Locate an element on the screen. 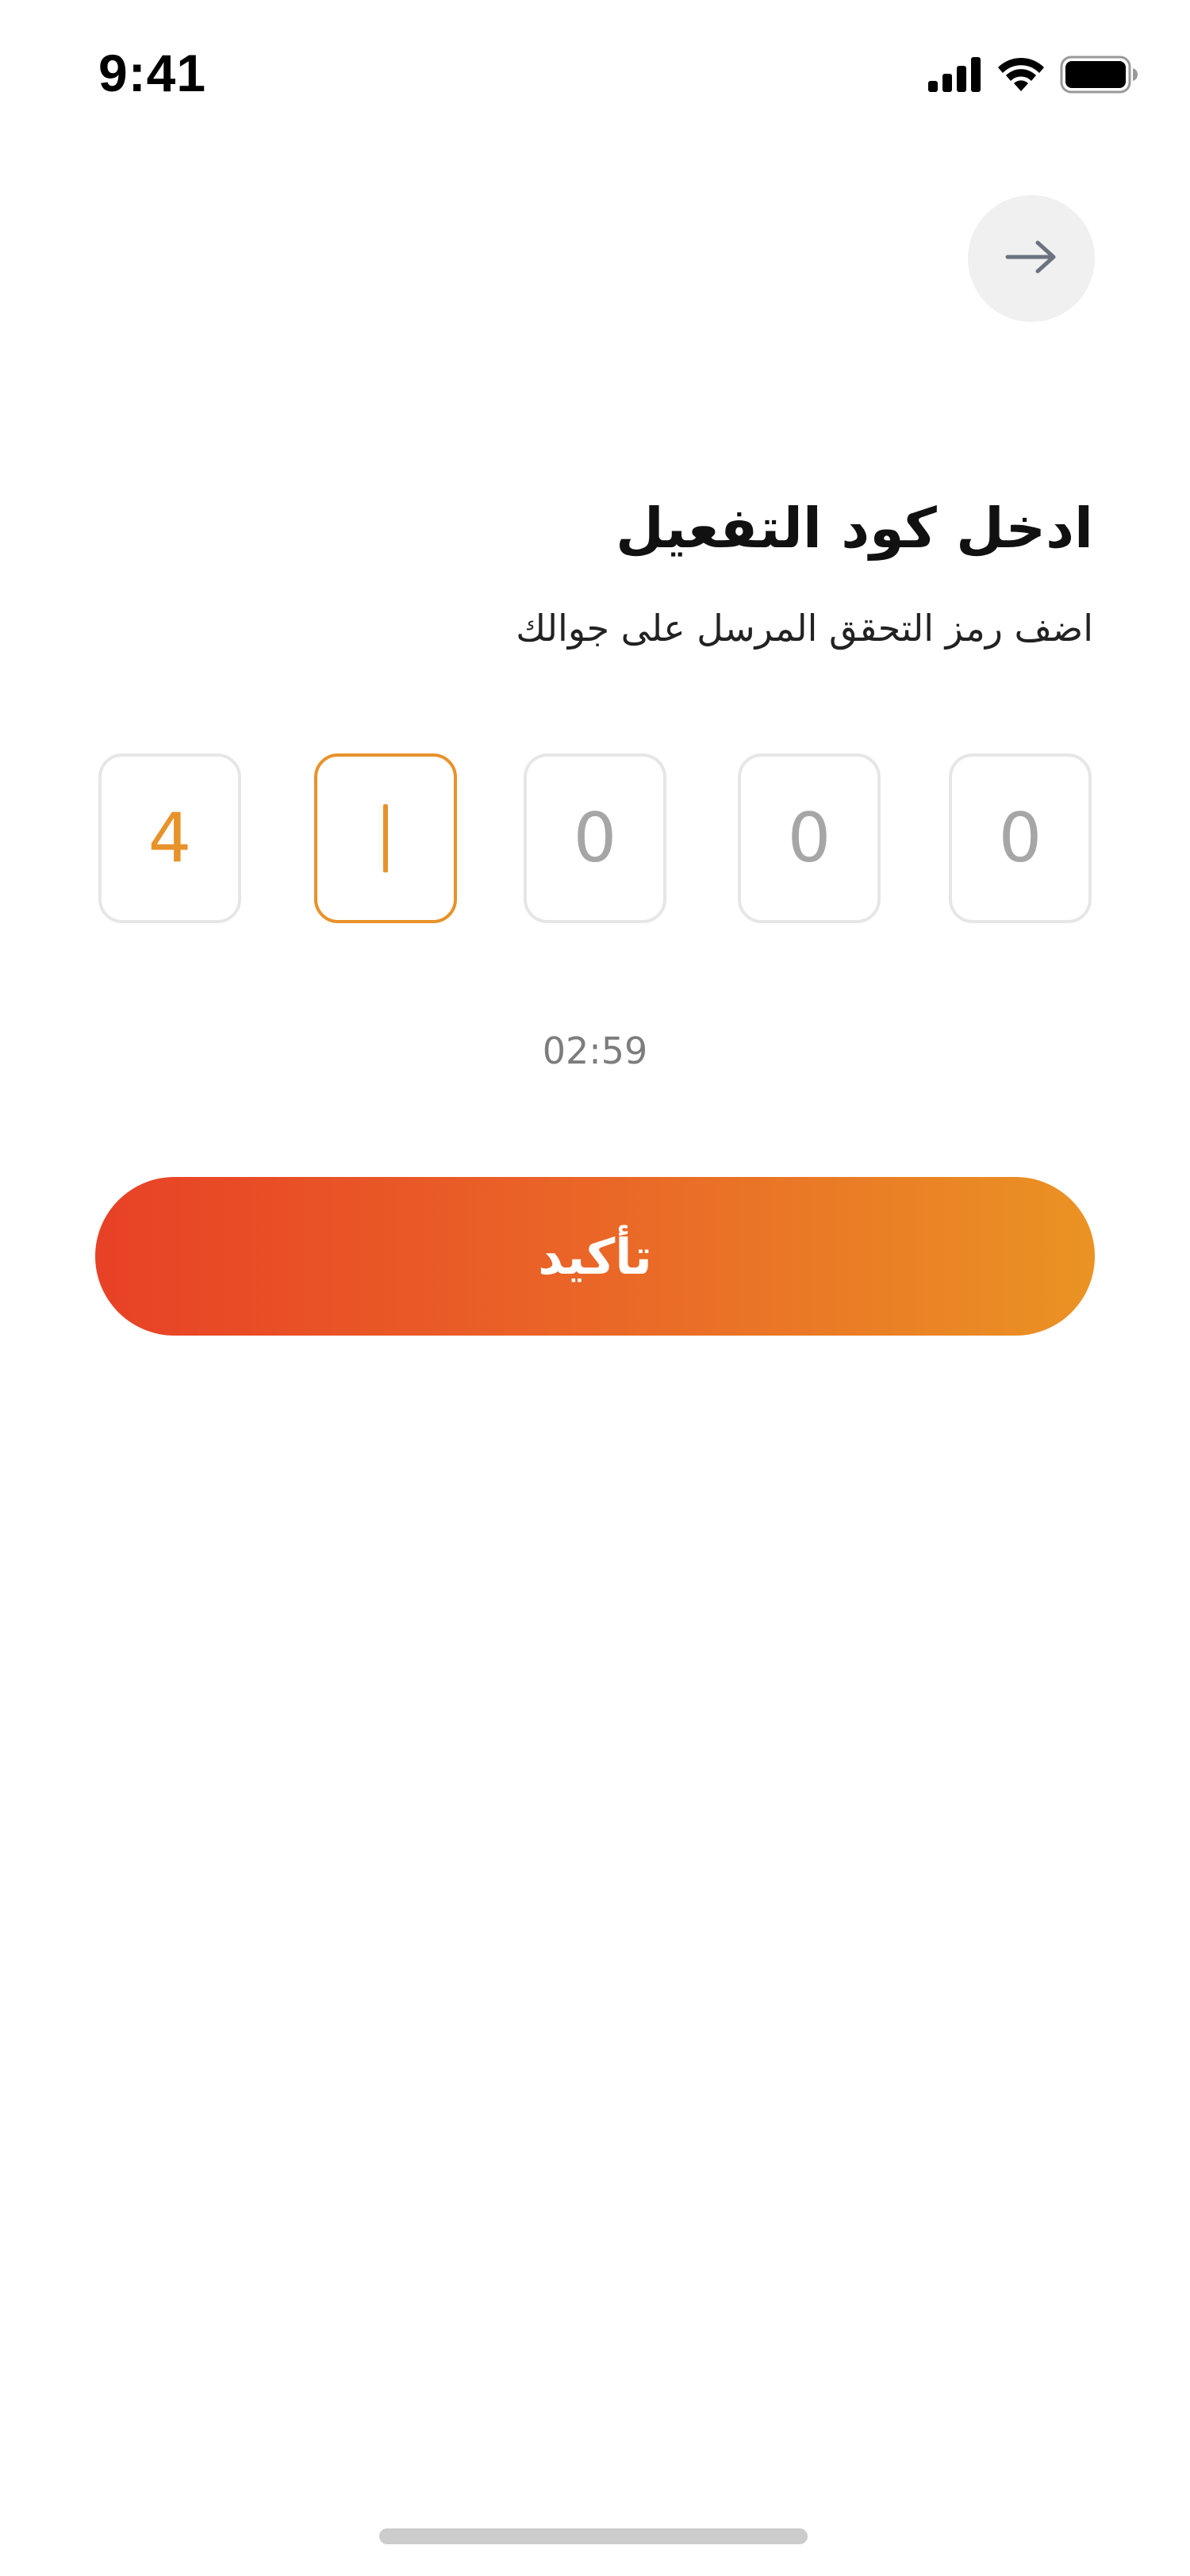 The image size is (1190, 2576). otp-digit-2-active is located at coordinates (385, 838).